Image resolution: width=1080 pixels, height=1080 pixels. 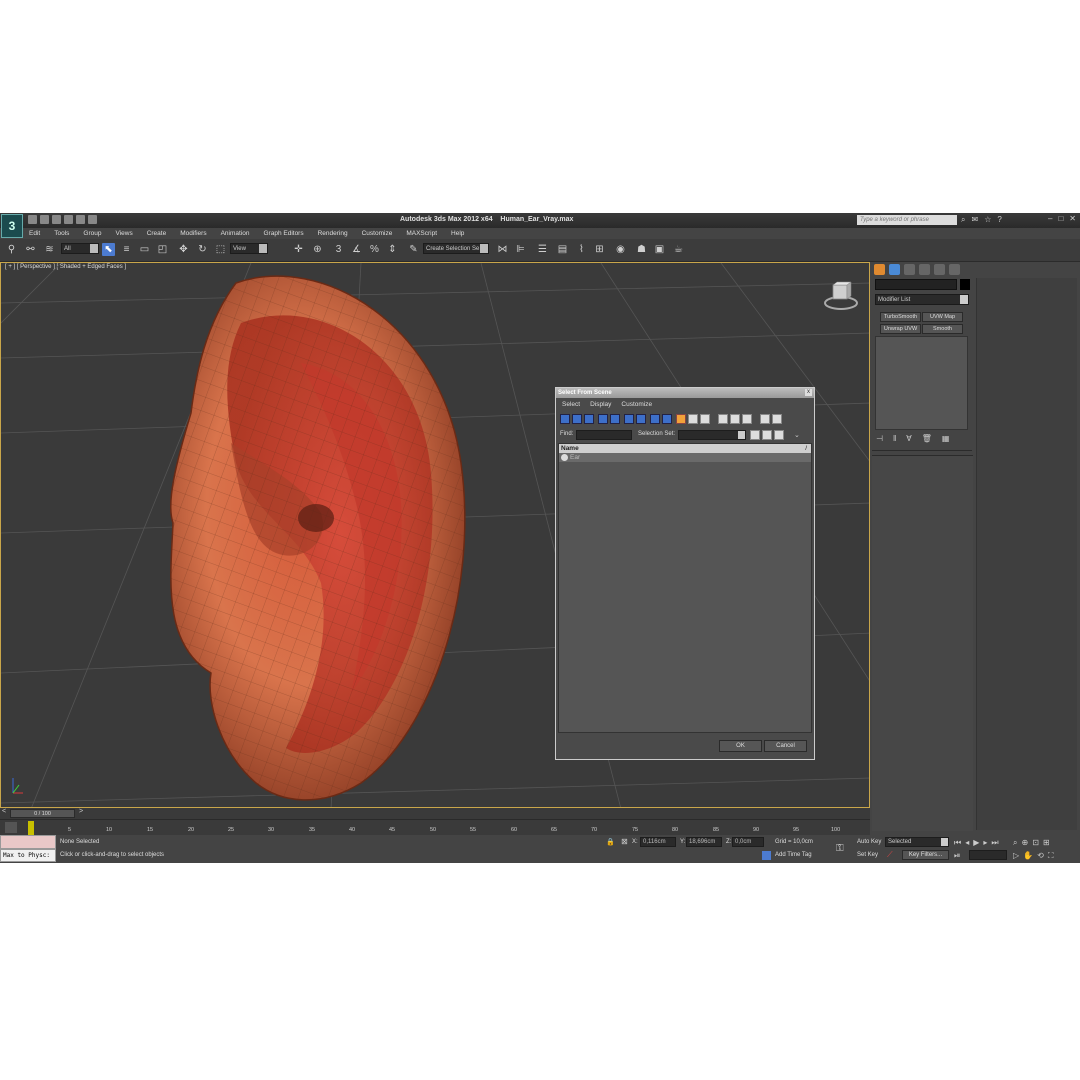 What do you see at coordinates (92, 233) in the screenshot?
I see `menu-group: Group` at bounding box center [92, 233].